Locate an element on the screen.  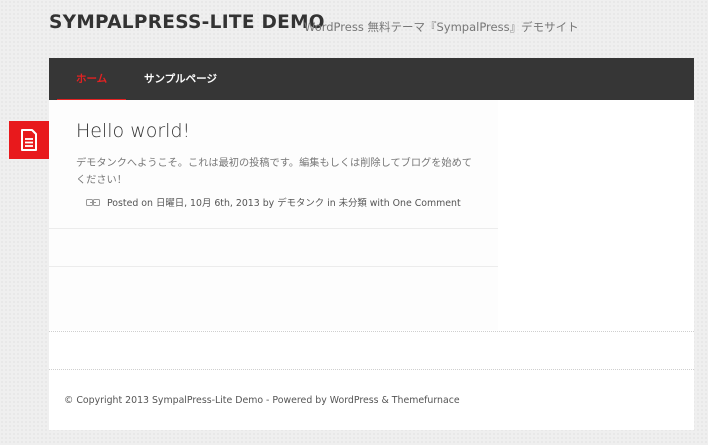
by-label: by is located at coordinates (268, 203).